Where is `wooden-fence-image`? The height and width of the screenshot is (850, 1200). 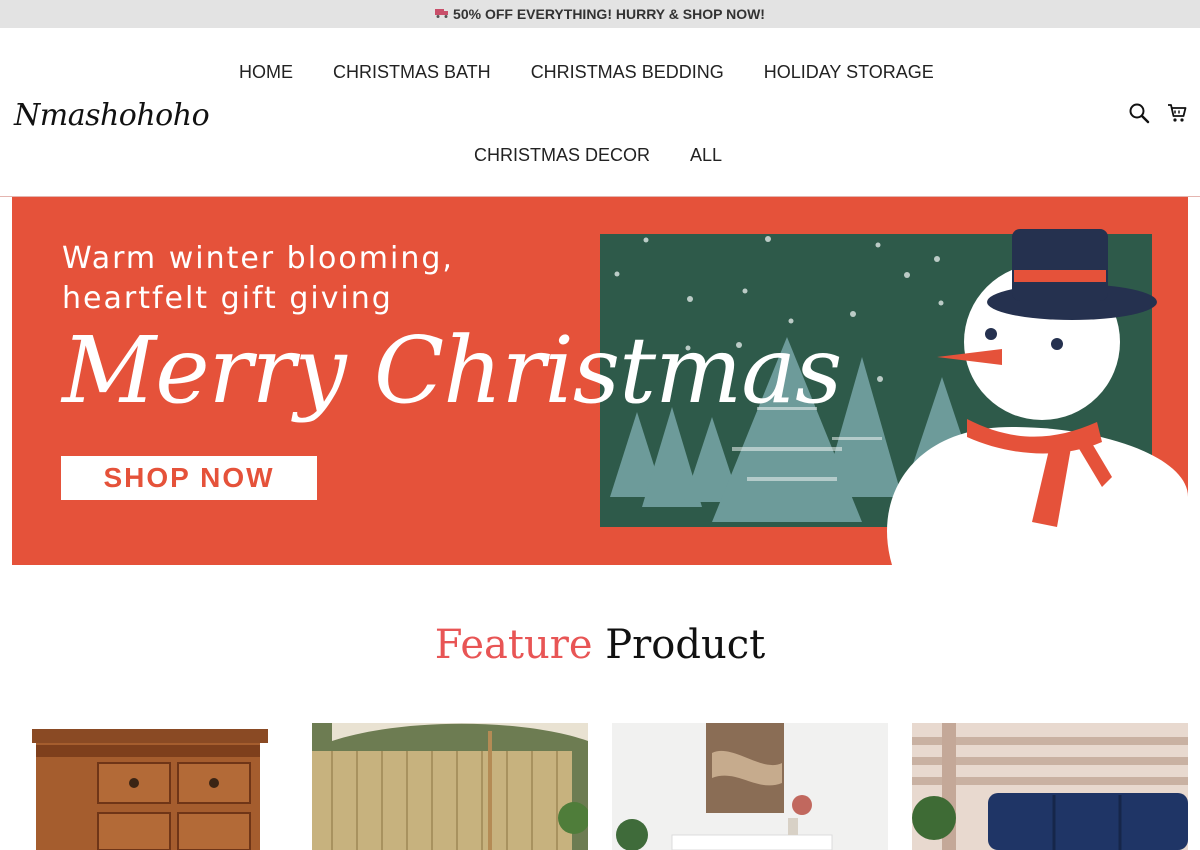
wooden-fence-image is located at coordinates (450, 786).